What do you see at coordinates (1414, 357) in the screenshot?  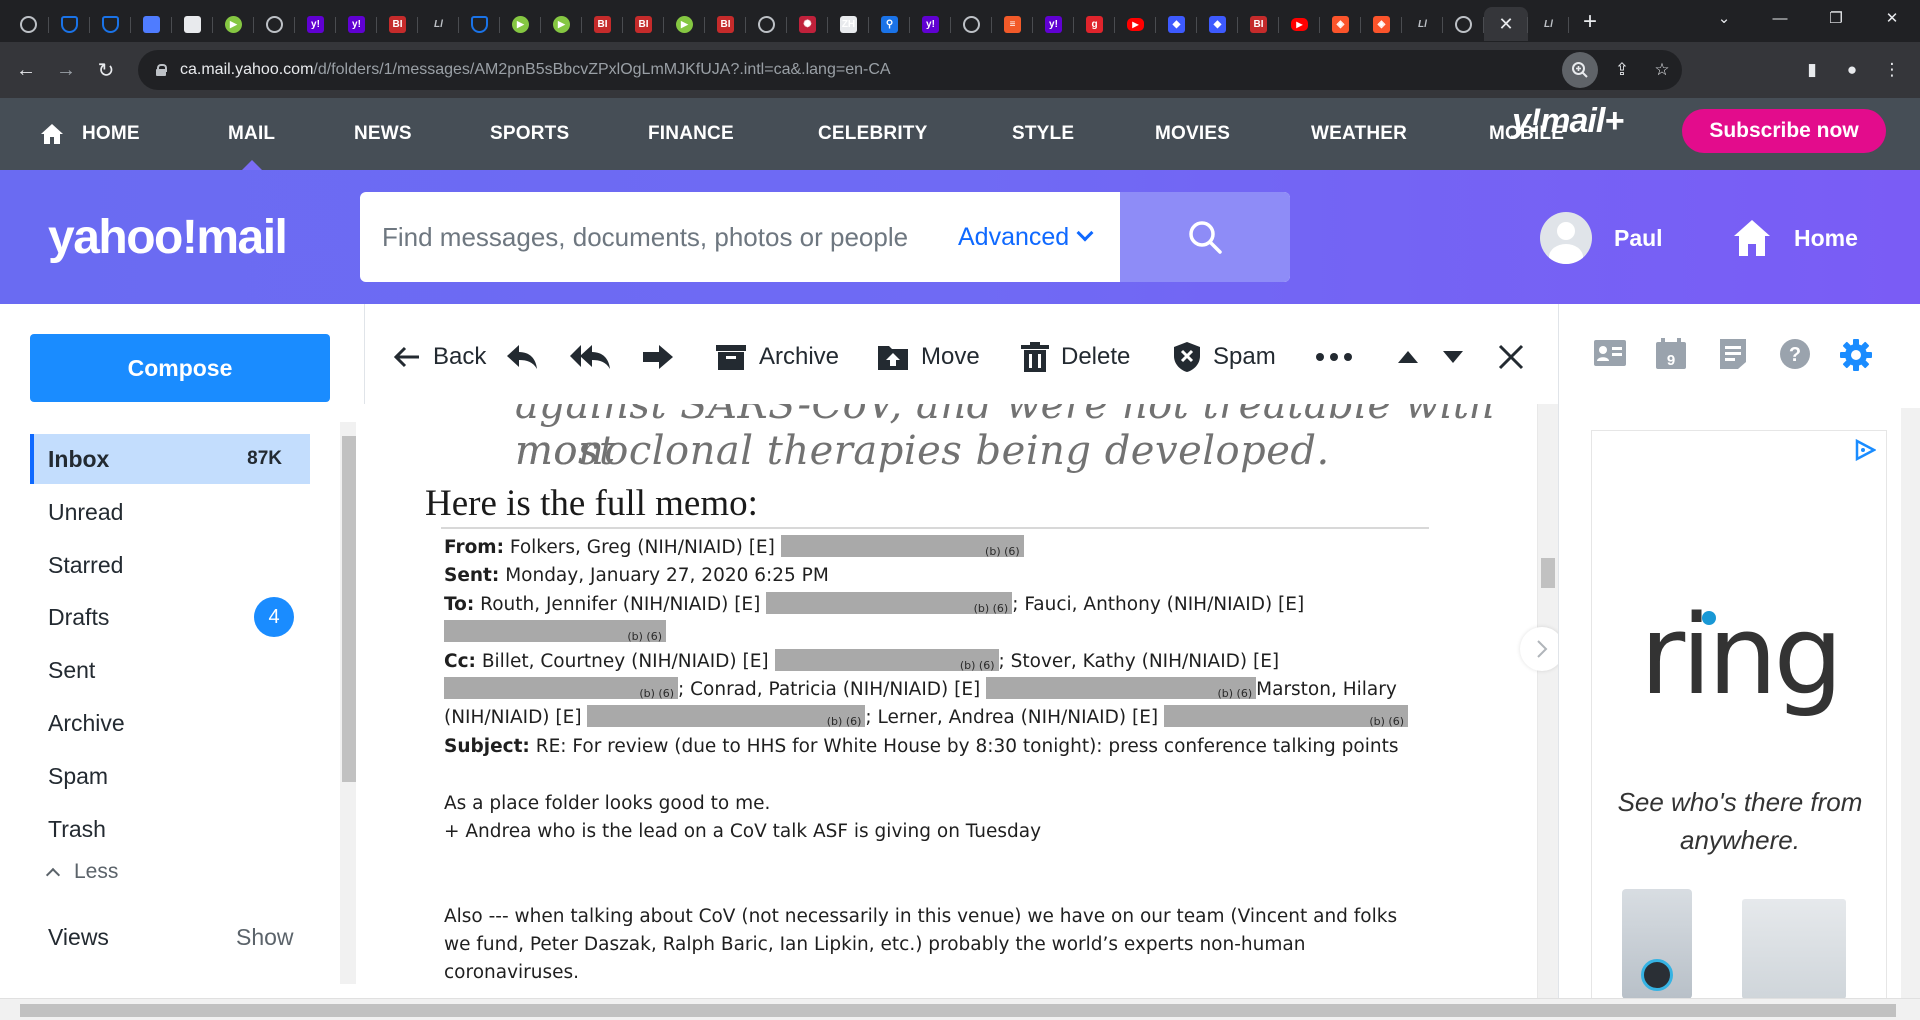 I see `previous-message-button` at bounding box center [1414, 357].